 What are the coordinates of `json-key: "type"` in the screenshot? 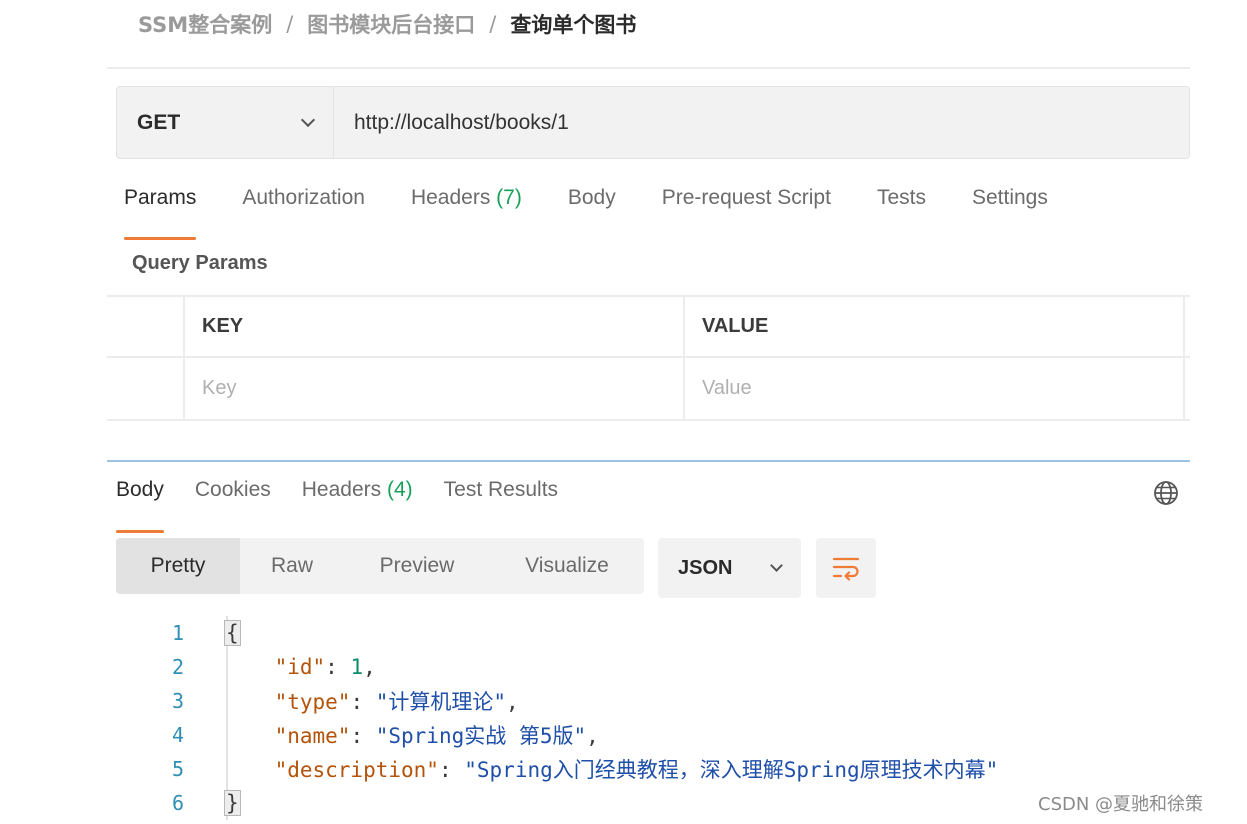 It's located at (312, 702).